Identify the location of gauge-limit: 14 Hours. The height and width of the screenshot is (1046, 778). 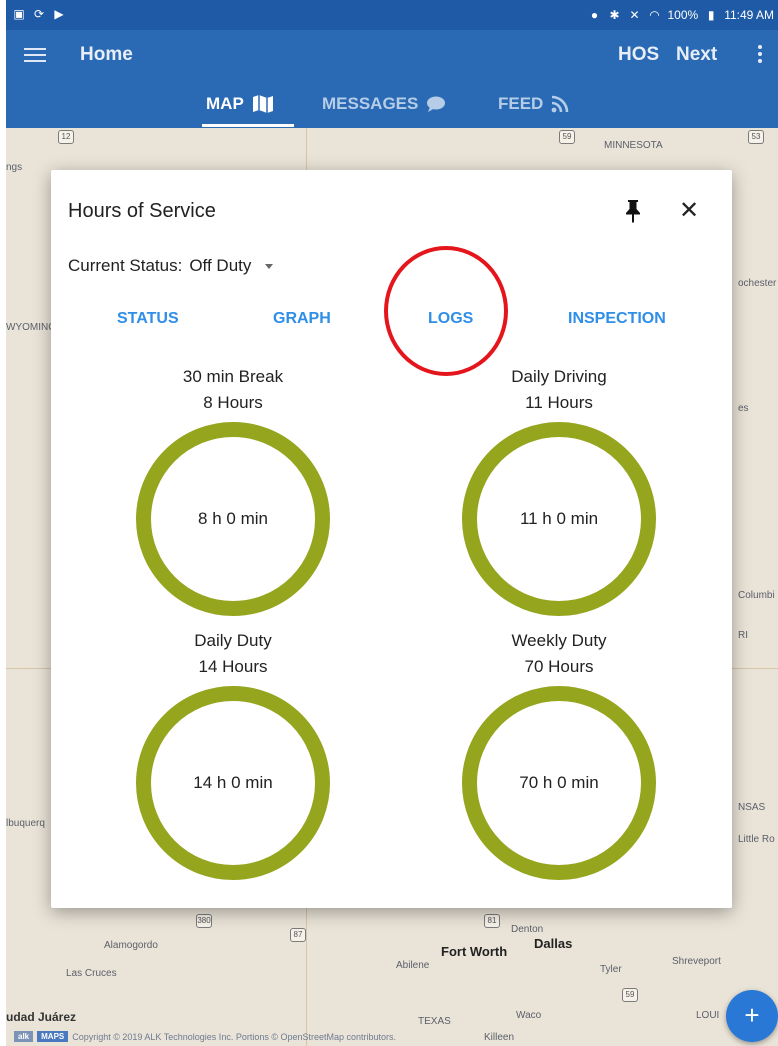
(233, 666).